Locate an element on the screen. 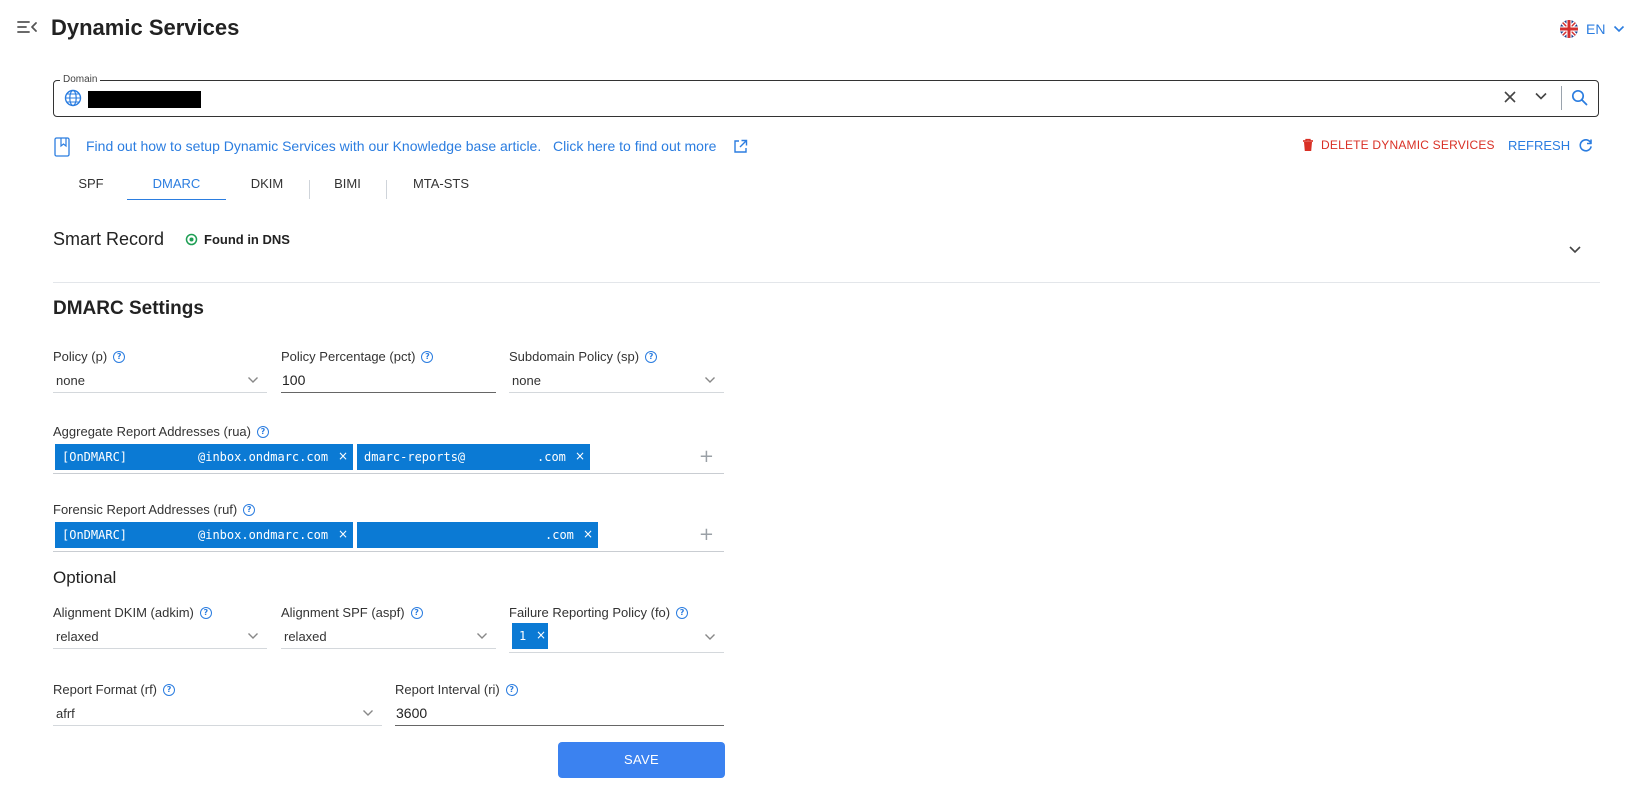 The image size is (1642, 787). rua-label: Aggregate Report Addresses (rua) ? is located at coordinates (161, 431).